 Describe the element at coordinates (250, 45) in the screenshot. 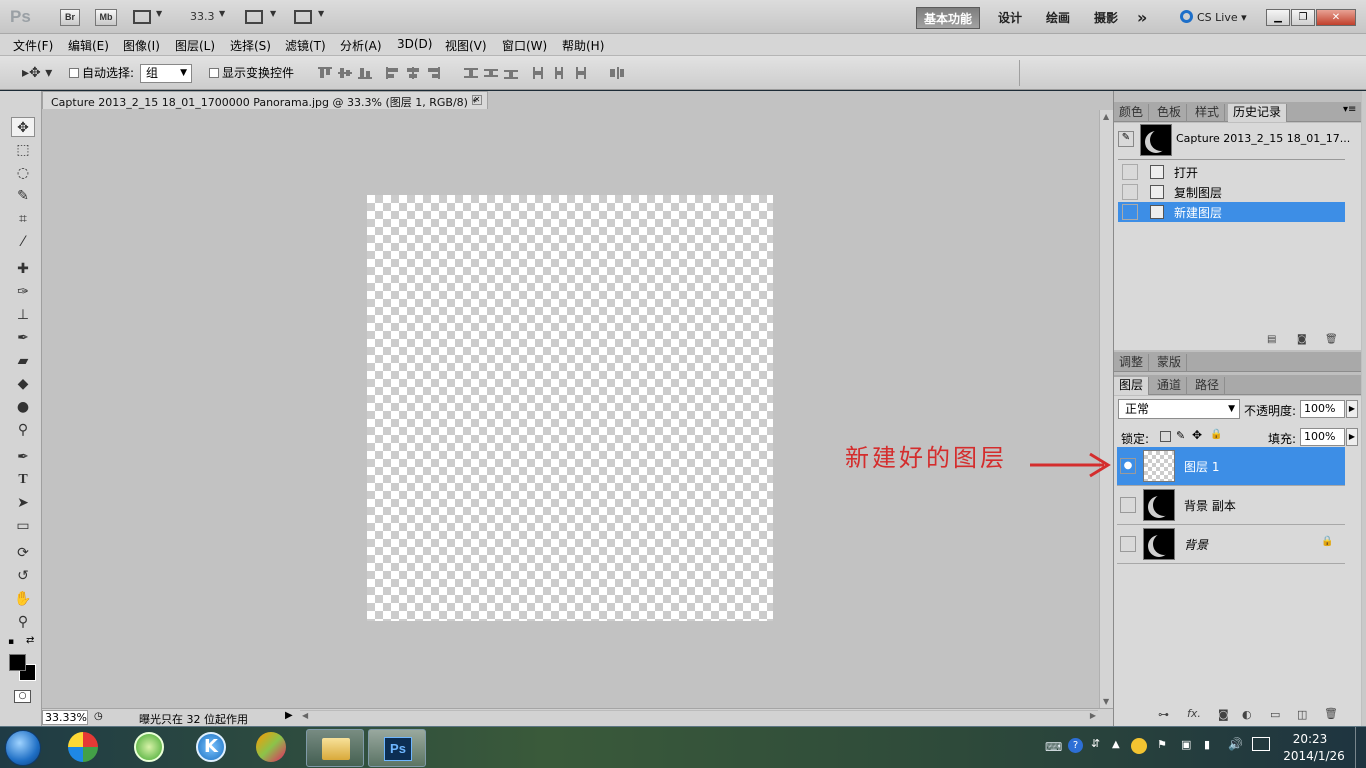

I see `menu-select: 选择(S)` at that location.